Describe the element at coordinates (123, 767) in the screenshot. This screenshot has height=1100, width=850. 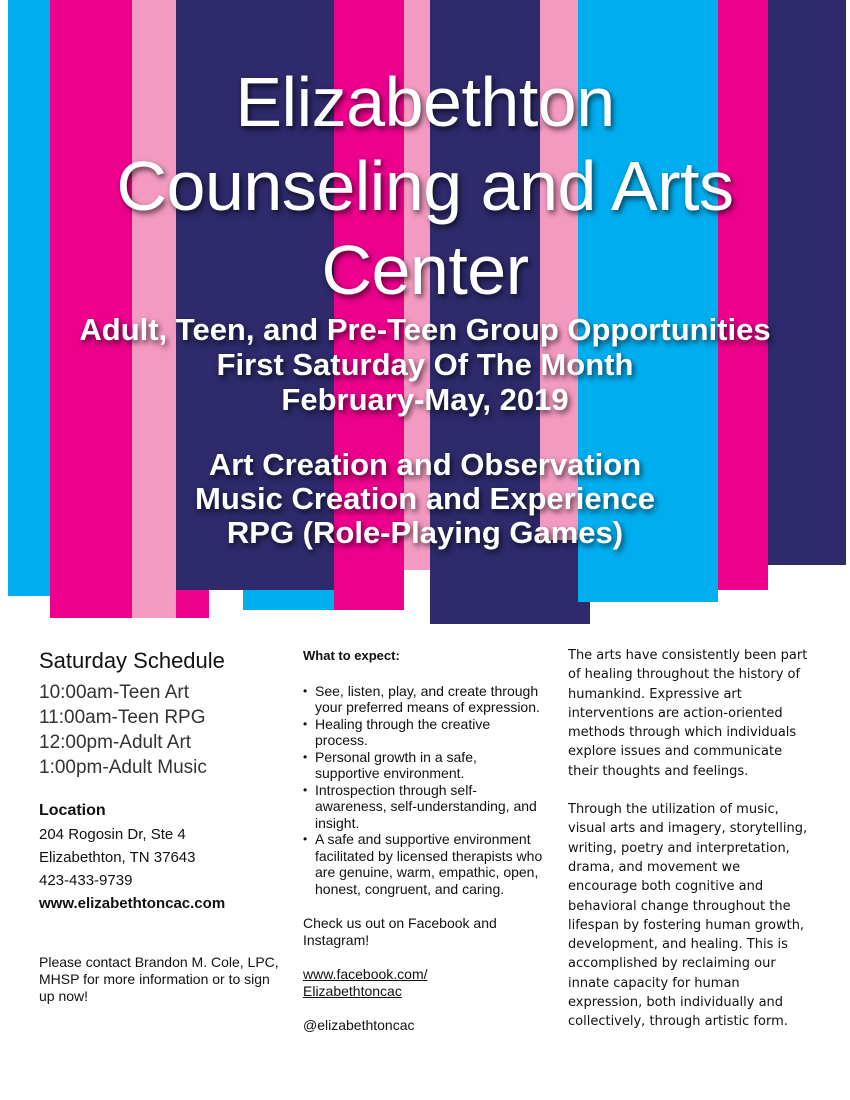
I see `schedule-item: 1:00pm-Adult Music` at that location.